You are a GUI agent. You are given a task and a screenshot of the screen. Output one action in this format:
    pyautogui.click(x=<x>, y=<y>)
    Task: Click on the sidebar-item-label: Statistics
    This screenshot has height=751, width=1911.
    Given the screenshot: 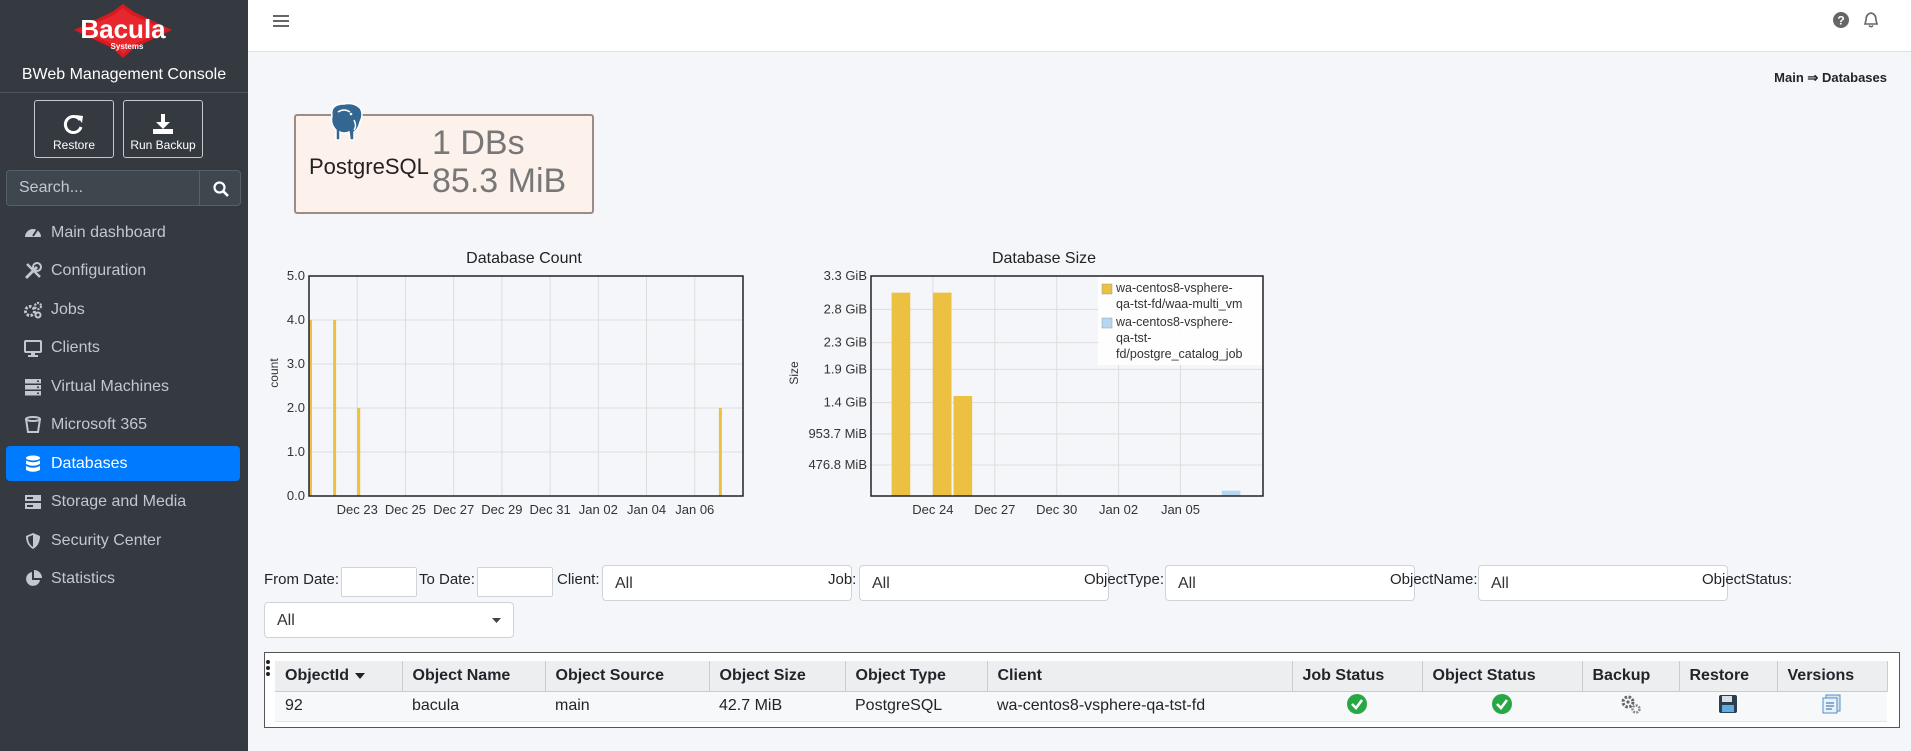 What is the action you would take?
    pyautogui.click(x=83, y=578)
    